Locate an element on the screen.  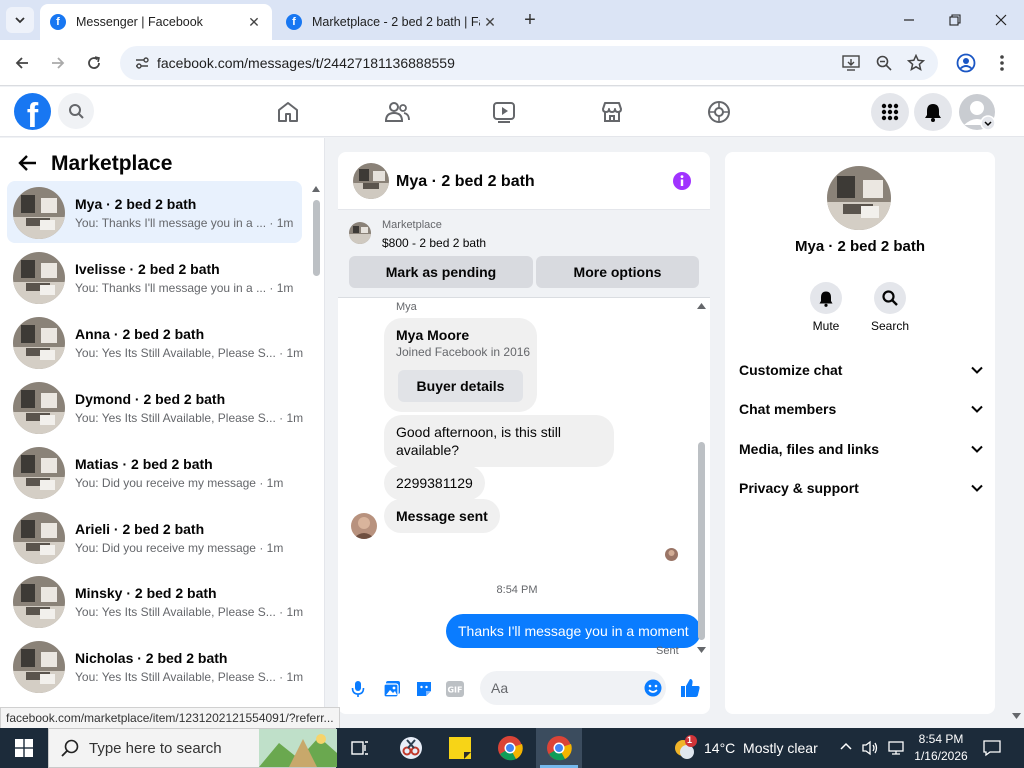
listing-thumbnail is located at coordinates (360, 233).